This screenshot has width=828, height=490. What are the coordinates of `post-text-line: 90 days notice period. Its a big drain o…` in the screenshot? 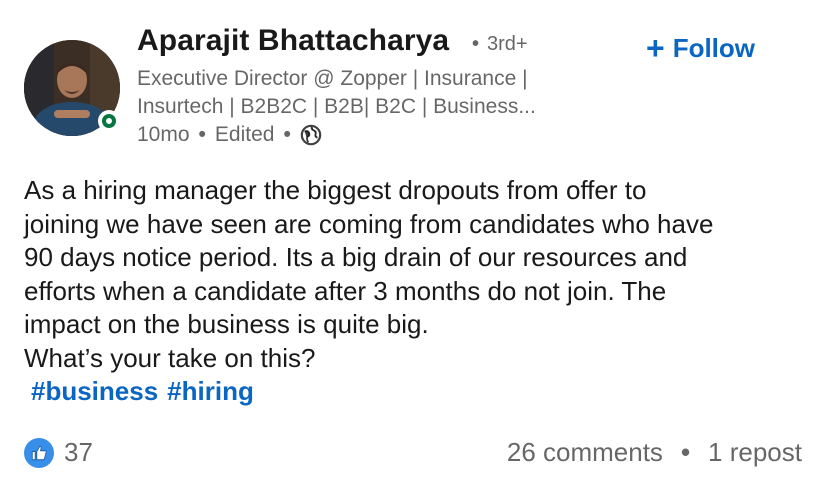 It's located at (356, 257).